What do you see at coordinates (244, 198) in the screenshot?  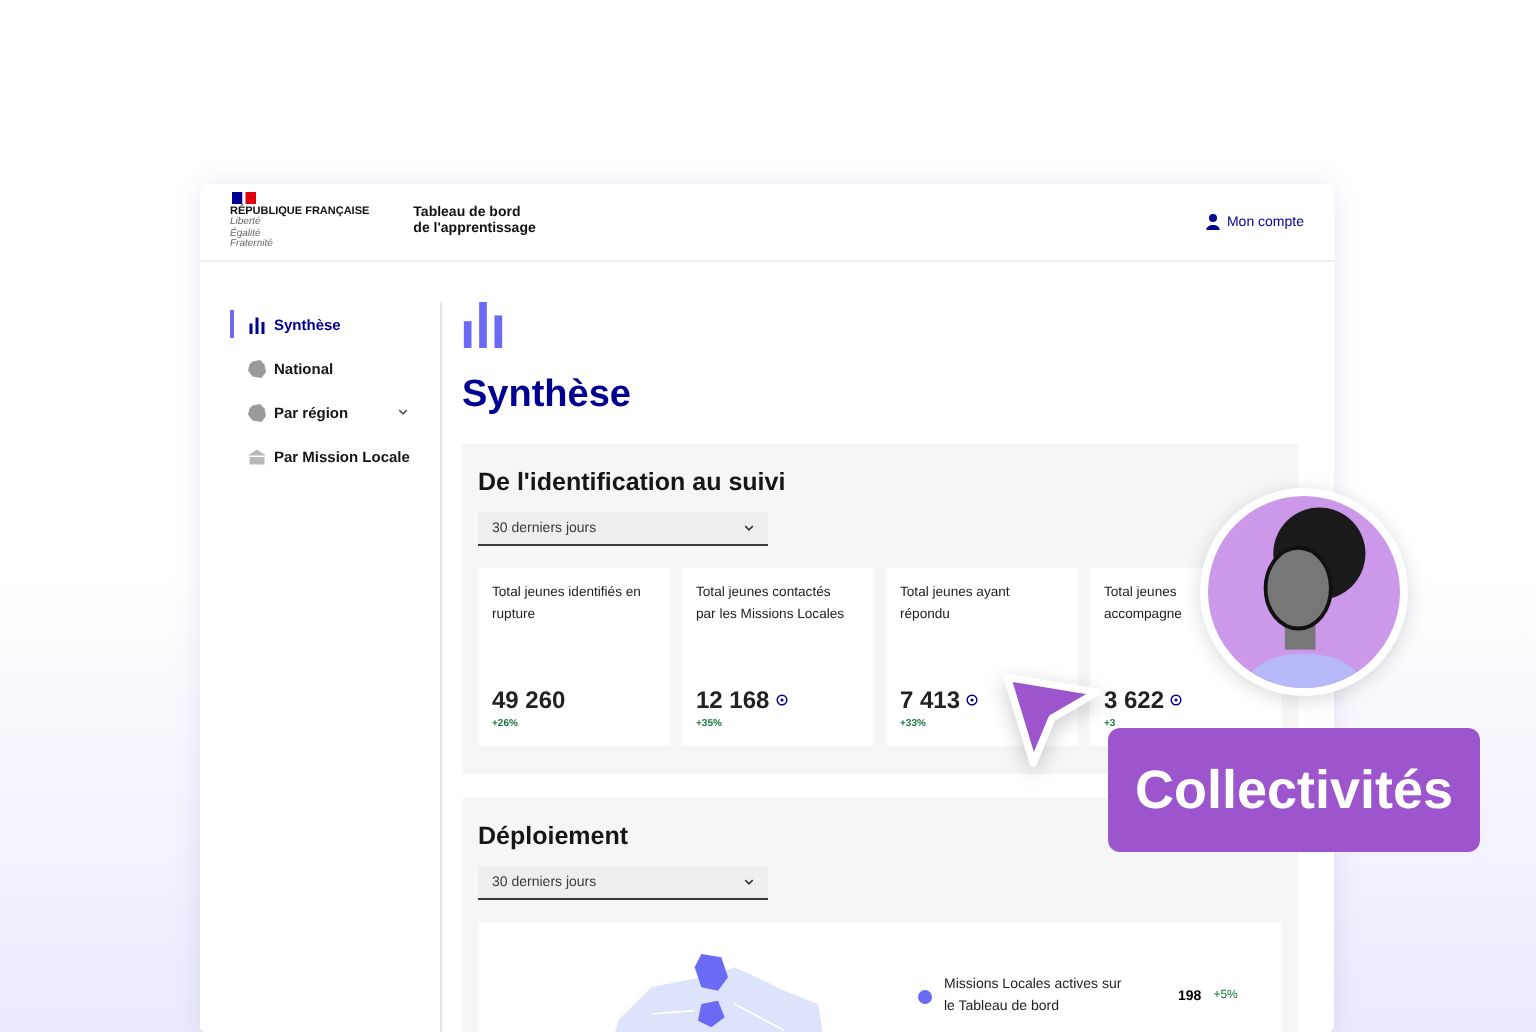 I see `flag-icon` at bounding box center [244, 198].